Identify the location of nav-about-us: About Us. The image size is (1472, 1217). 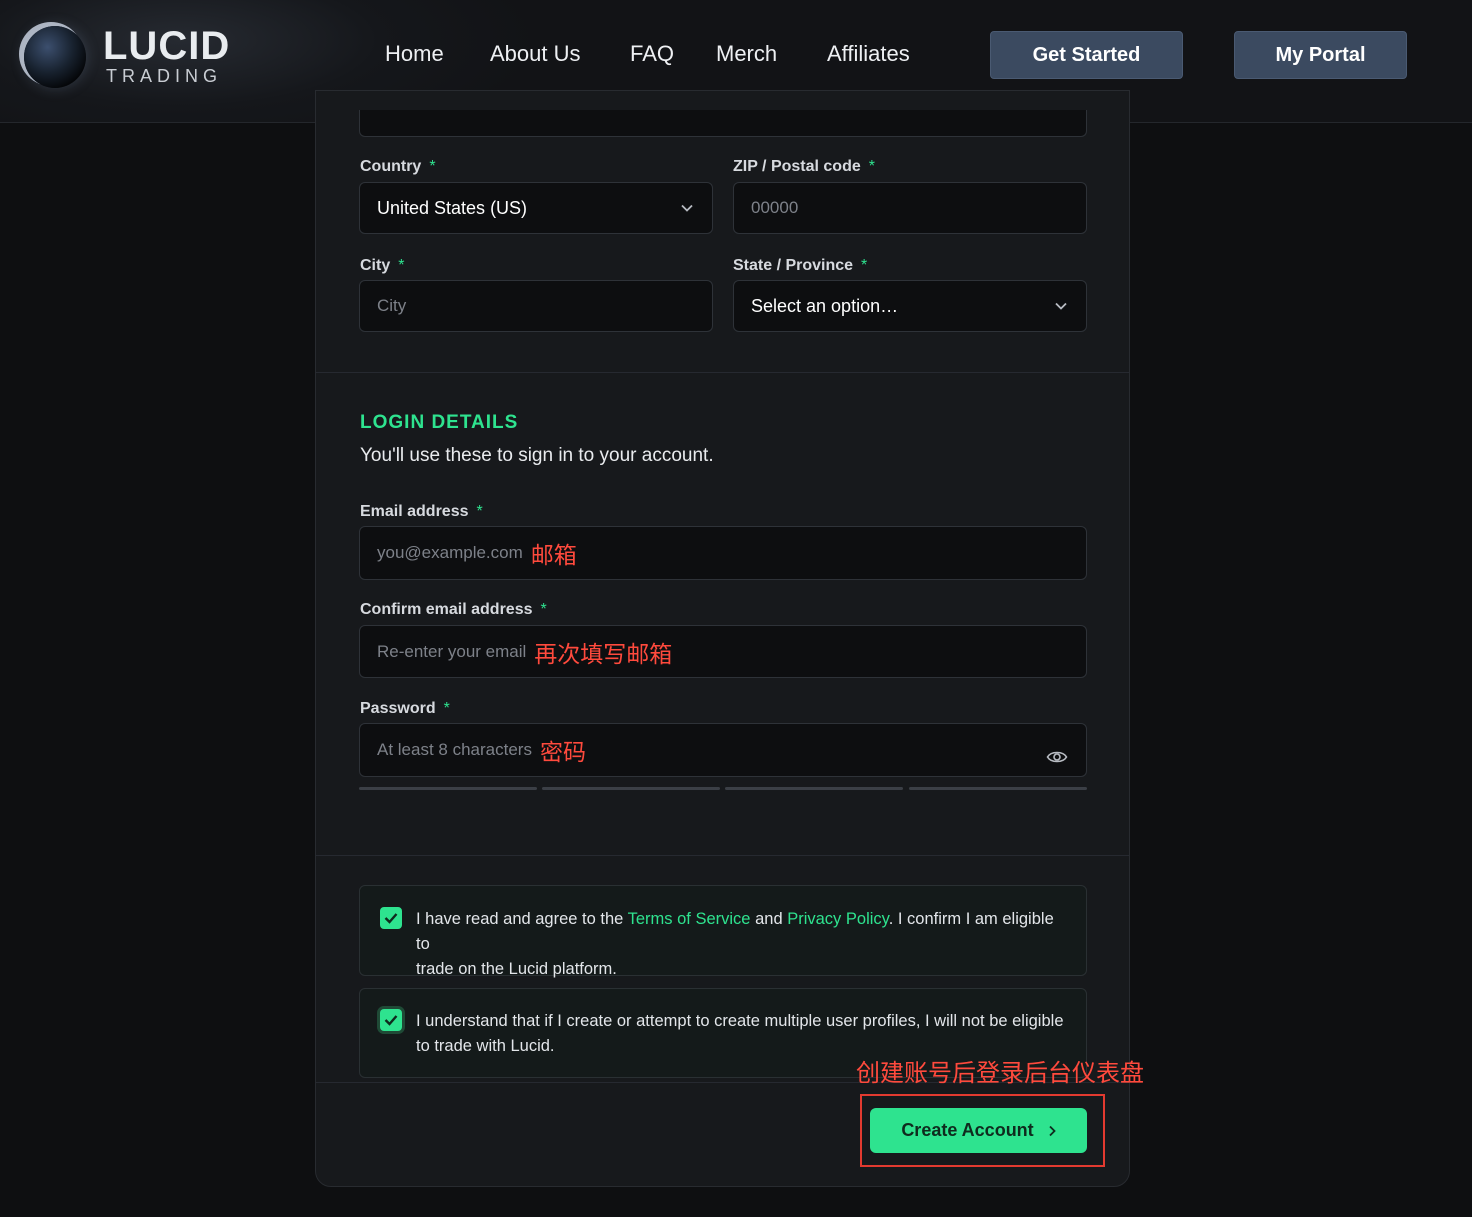
(535, 54).